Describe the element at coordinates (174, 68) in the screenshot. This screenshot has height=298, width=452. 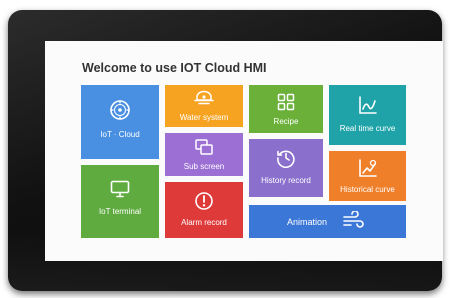
I see `page-title: Welcome to use IOT Cloud HMI` at that location.